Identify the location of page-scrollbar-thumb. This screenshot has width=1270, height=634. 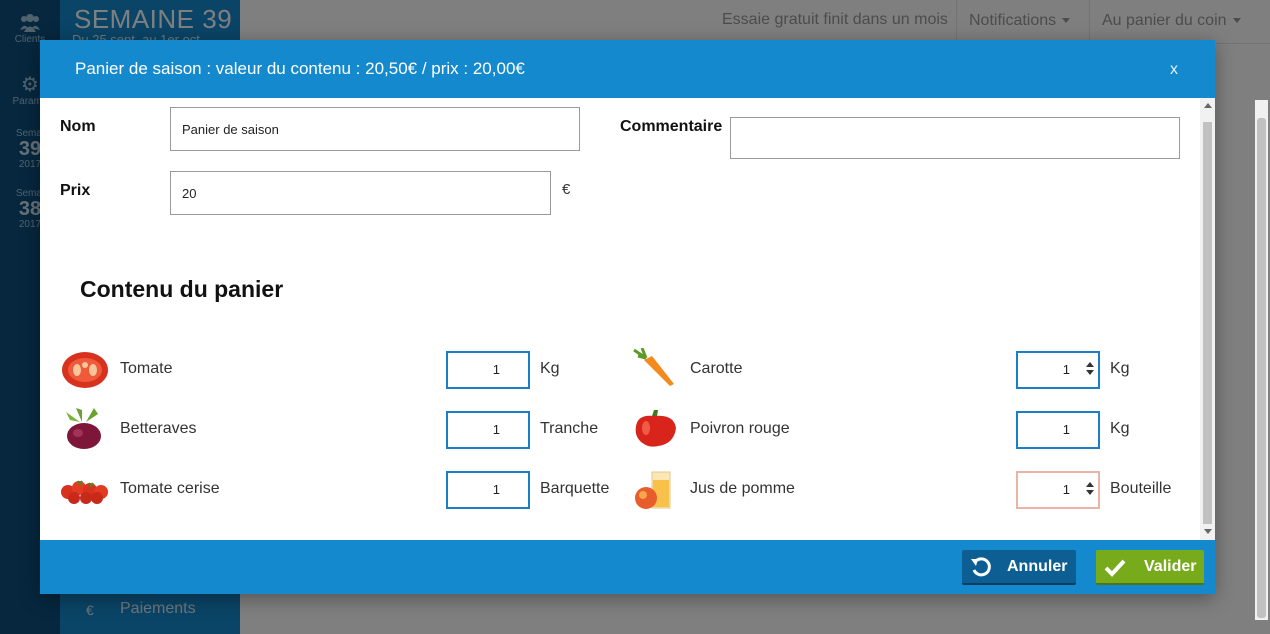
(1261, 368).